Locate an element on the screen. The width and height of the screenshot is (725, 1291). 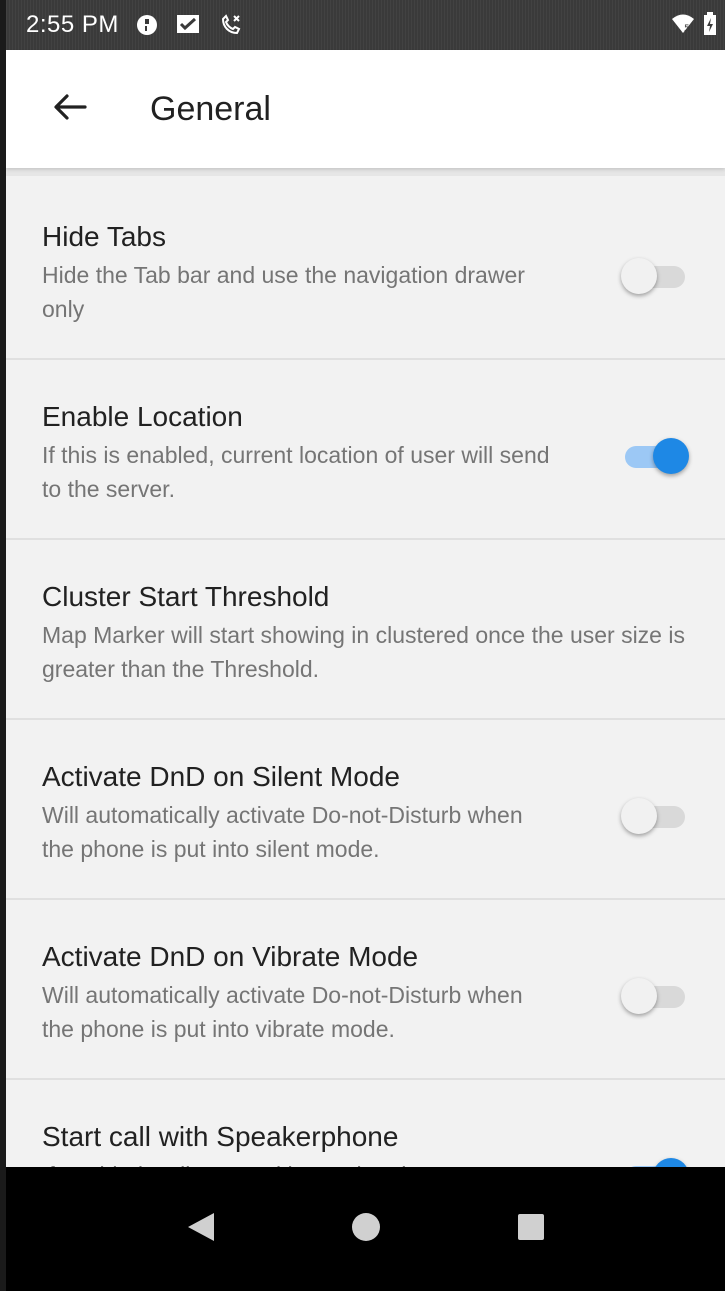
nav-home-button is located at coordinates (366, 1229).